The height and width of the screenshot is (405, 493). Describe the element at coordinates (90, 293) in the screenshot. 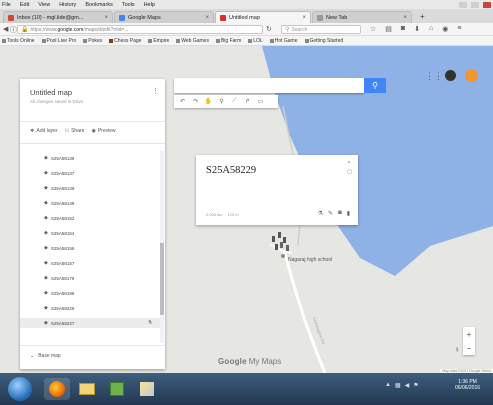

I see `list-item: ◆ S25A58196` at that location.